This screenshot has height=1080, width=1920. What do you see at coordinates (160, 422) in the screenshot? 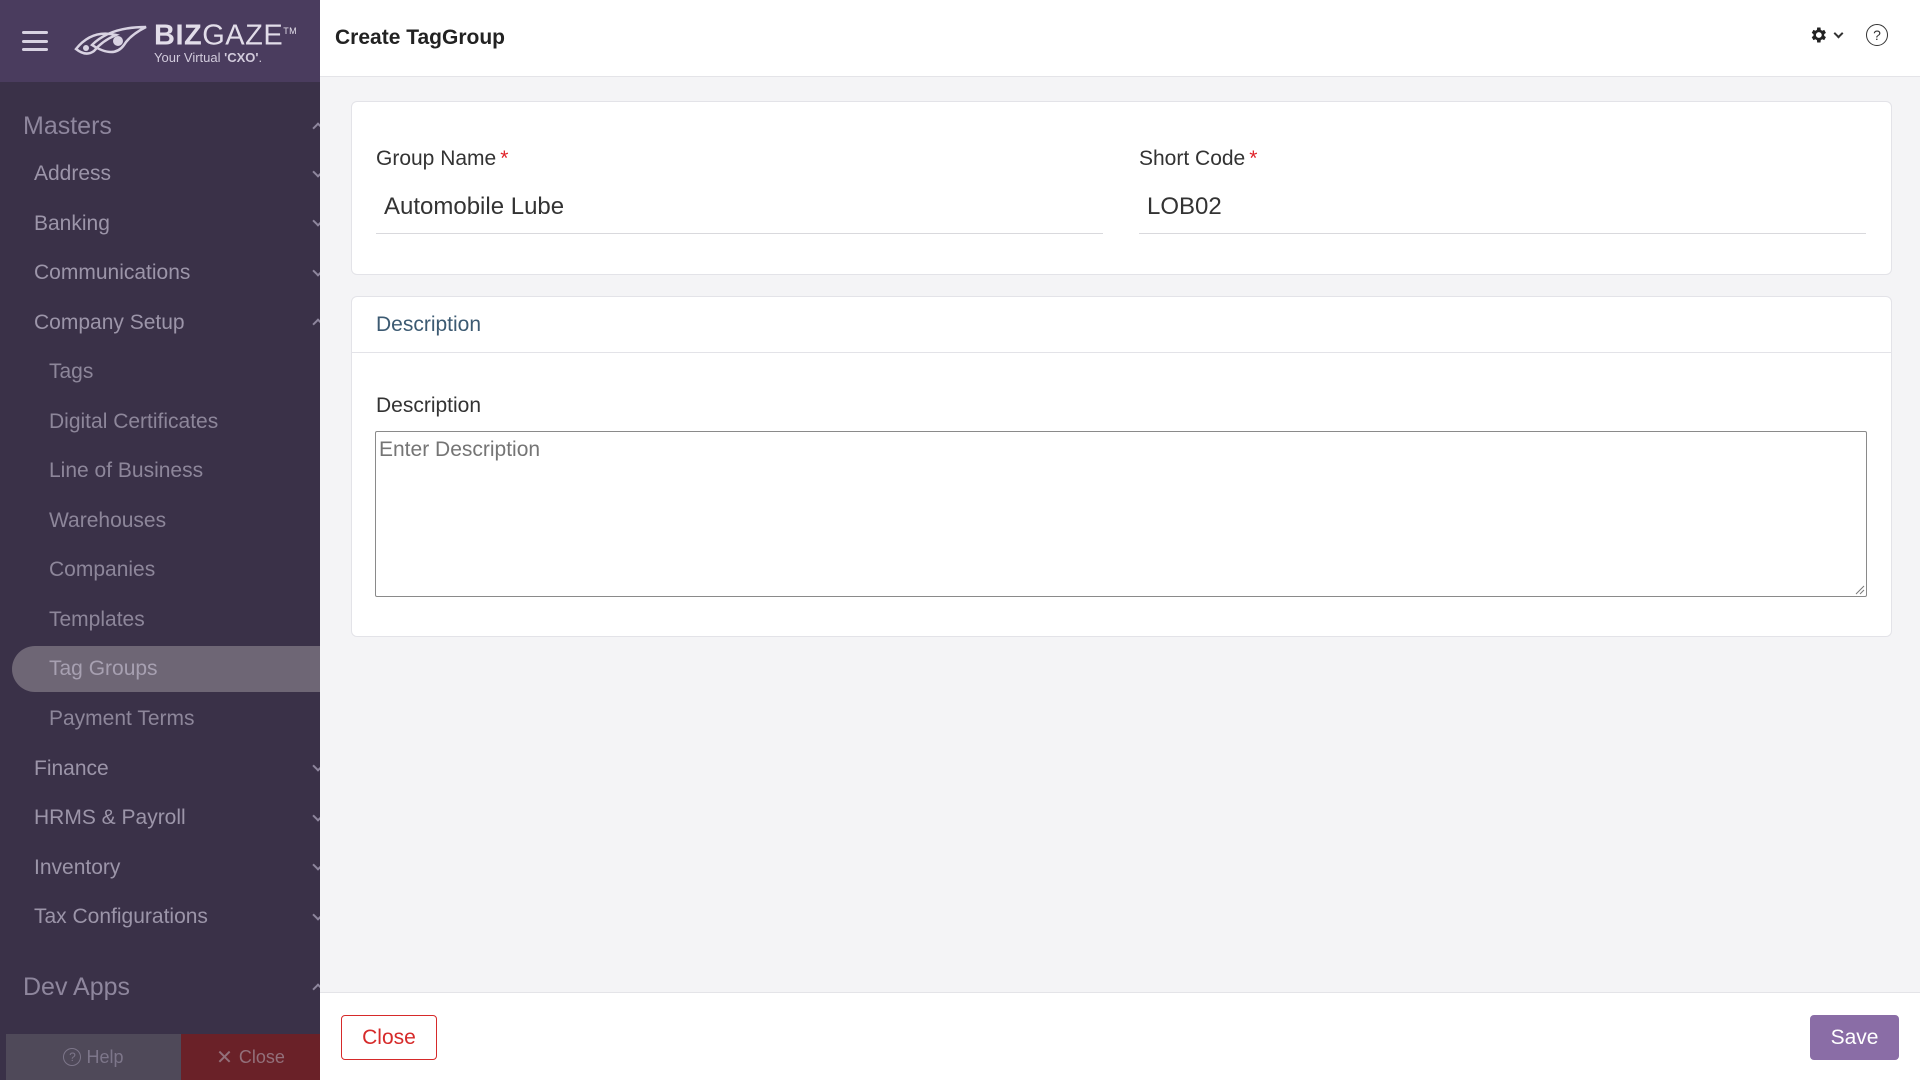
I see `sidebar-item-digital-certificates: Digital Certificates` at bounding box center [160, 422].